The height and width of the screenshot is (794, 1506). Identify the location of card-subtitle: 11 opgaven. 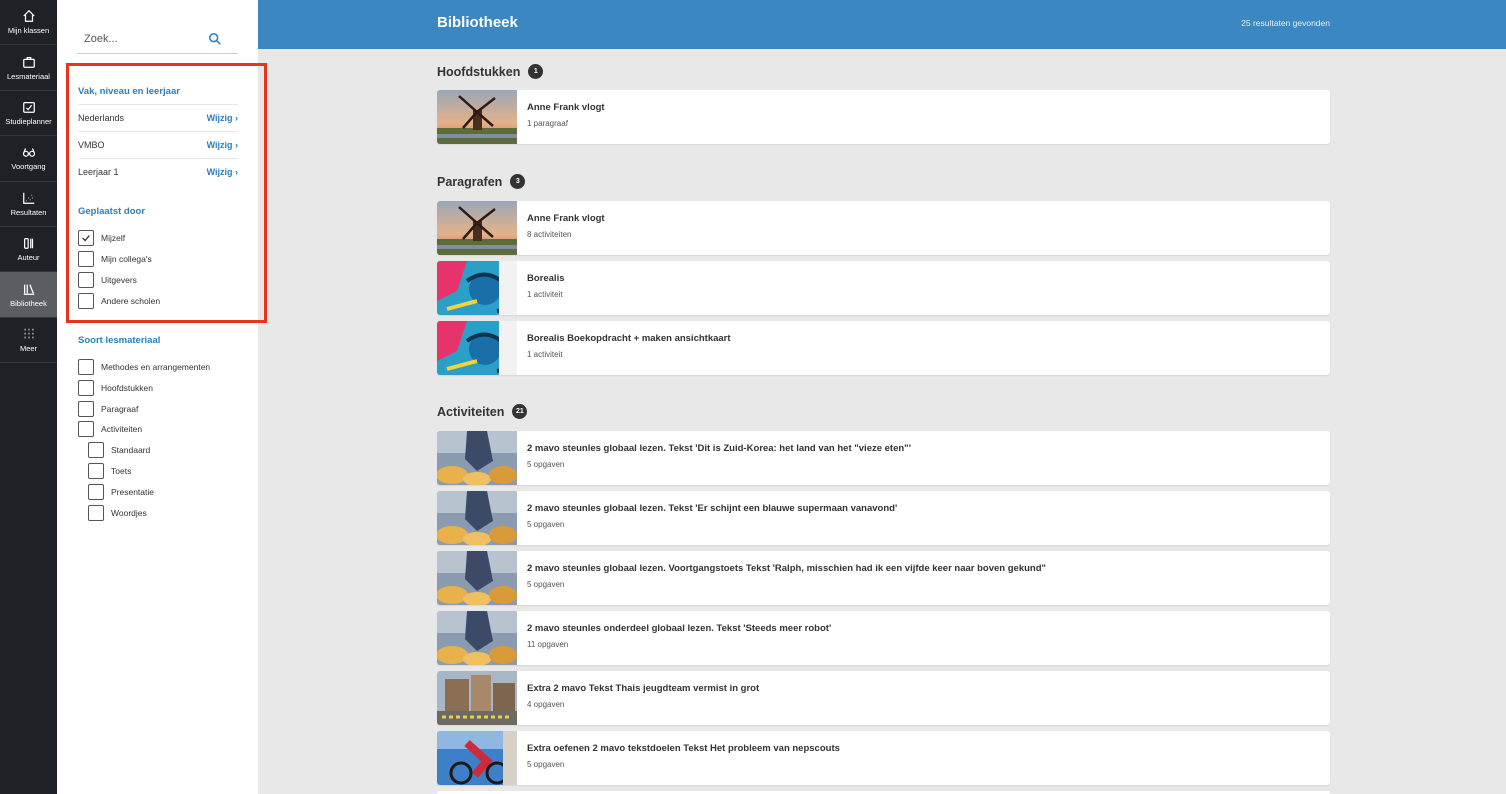
(548, 644).